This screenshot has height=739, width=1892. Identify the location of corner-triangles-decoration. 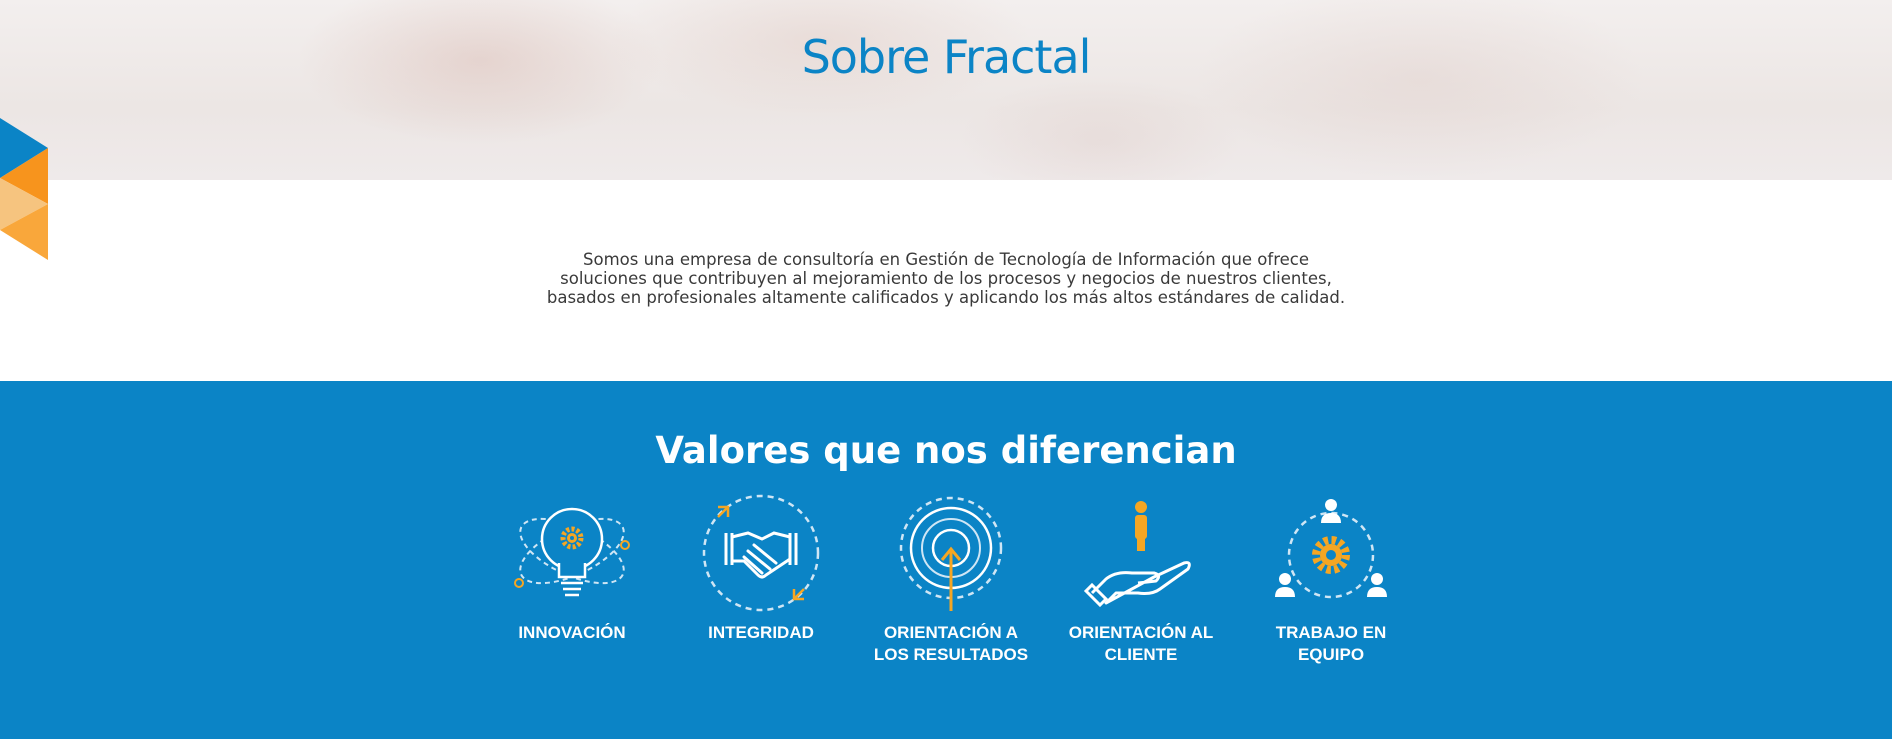
(24, 189).